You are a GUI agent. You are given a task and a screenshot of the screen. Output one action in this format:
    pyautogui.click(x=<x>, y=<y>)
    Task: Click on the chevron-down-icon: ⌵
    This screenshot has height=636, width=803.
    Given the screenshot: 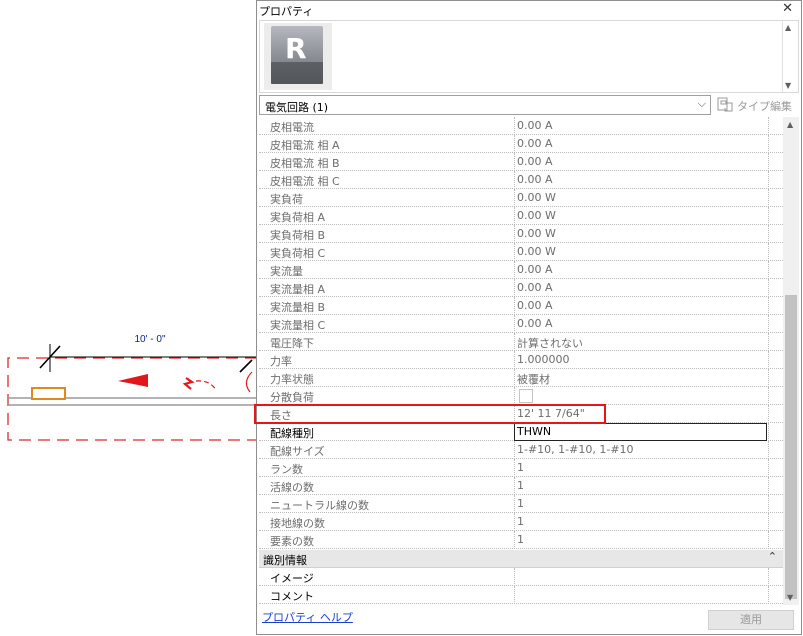 What is the action you would take?
    pyautogui.click(x=702, y=104)
    